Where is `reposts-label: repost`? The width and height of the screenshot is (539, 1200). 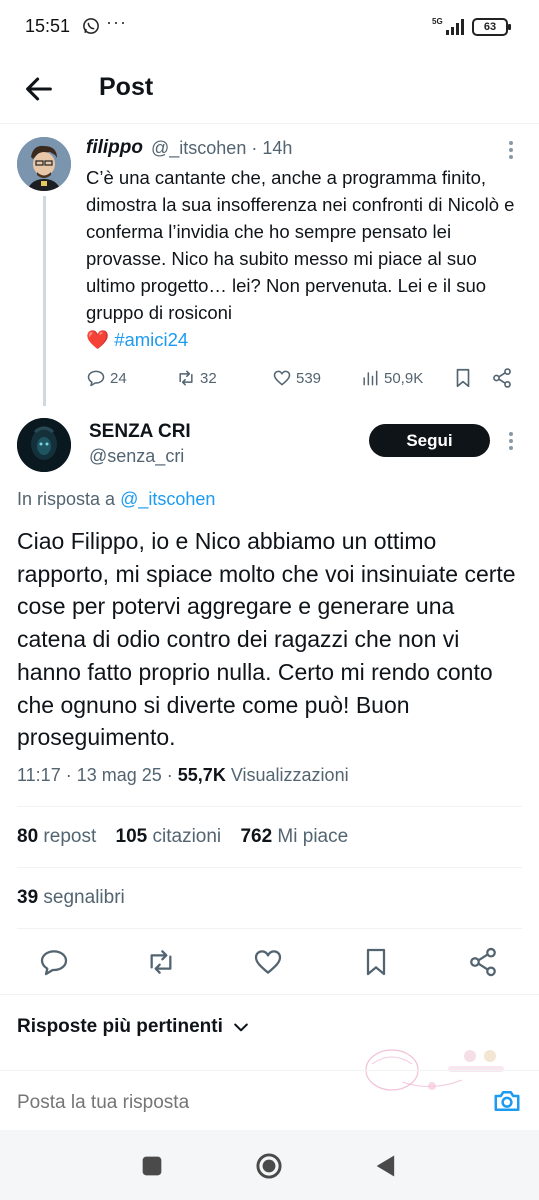
reposts-label: repost is located at coordinates (70, 836).